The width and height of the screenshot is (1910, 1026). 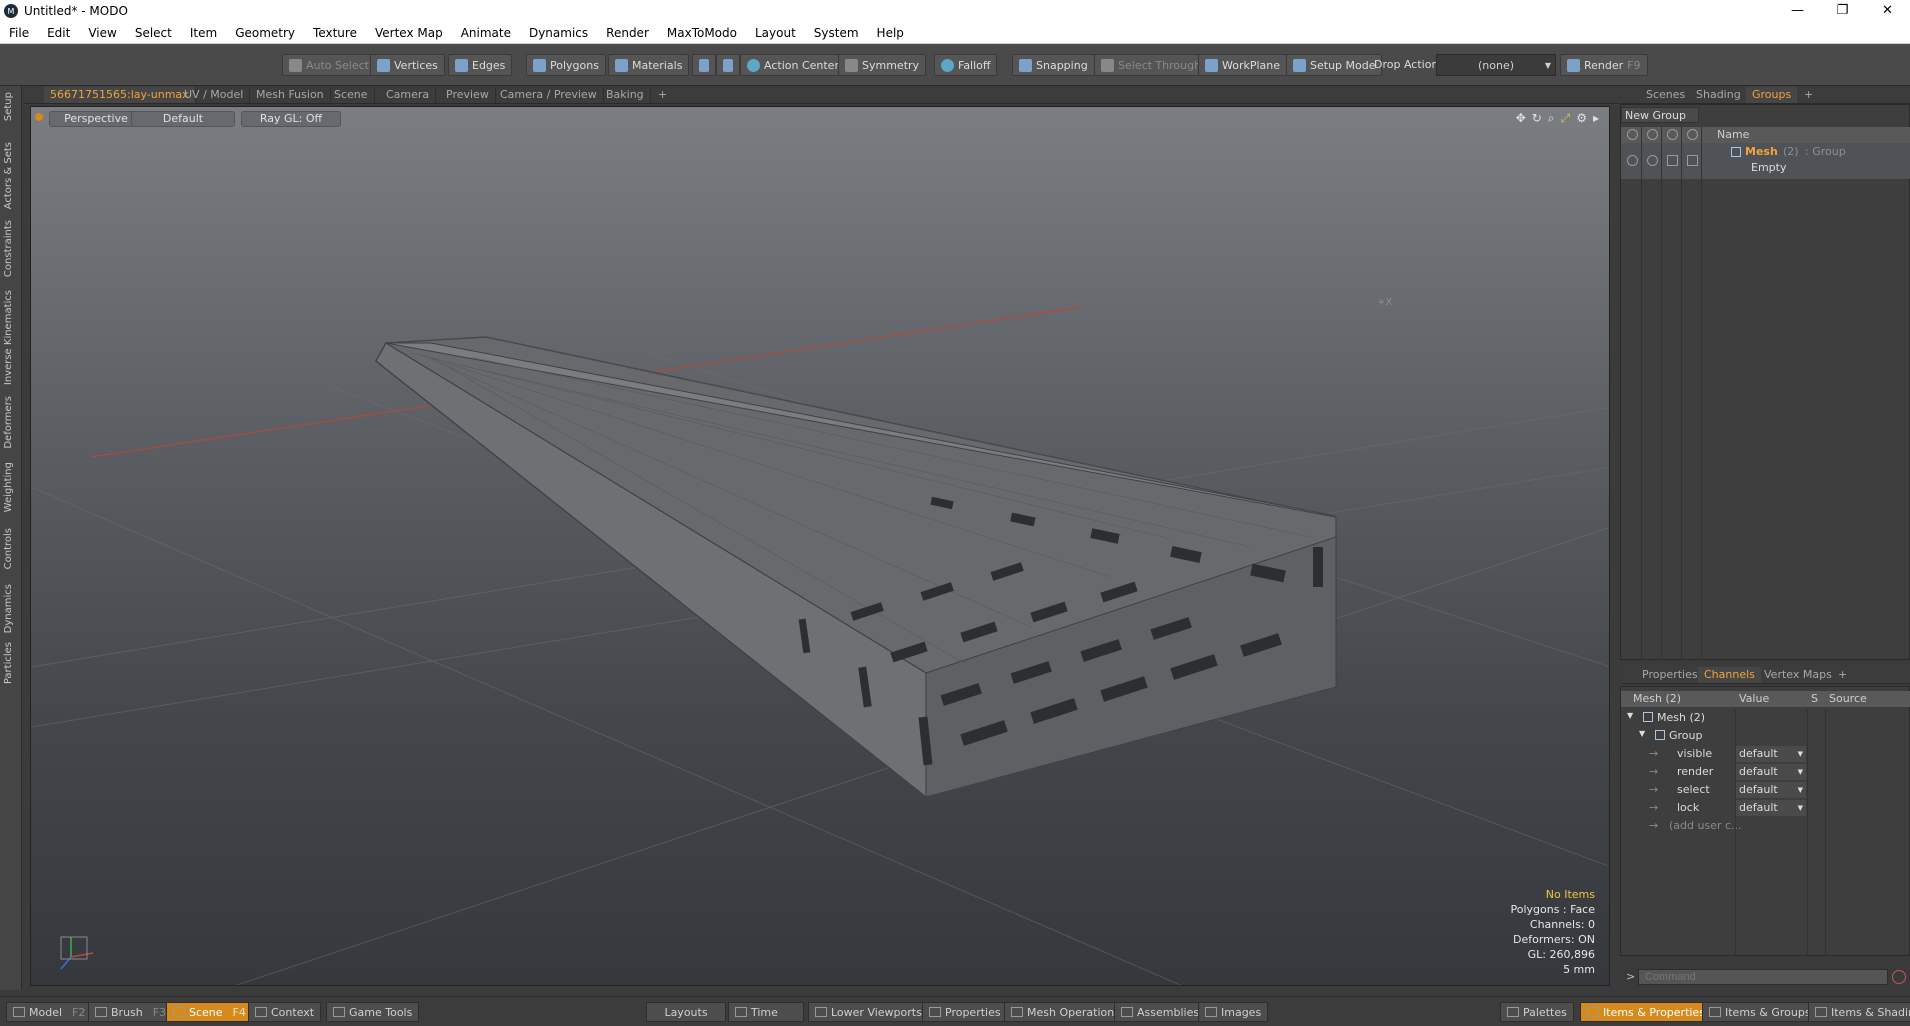 What do you see at coordinates (1797, 11) in the screenshot?
I see `minimize-button: —` at bounding box center [1797, 11].